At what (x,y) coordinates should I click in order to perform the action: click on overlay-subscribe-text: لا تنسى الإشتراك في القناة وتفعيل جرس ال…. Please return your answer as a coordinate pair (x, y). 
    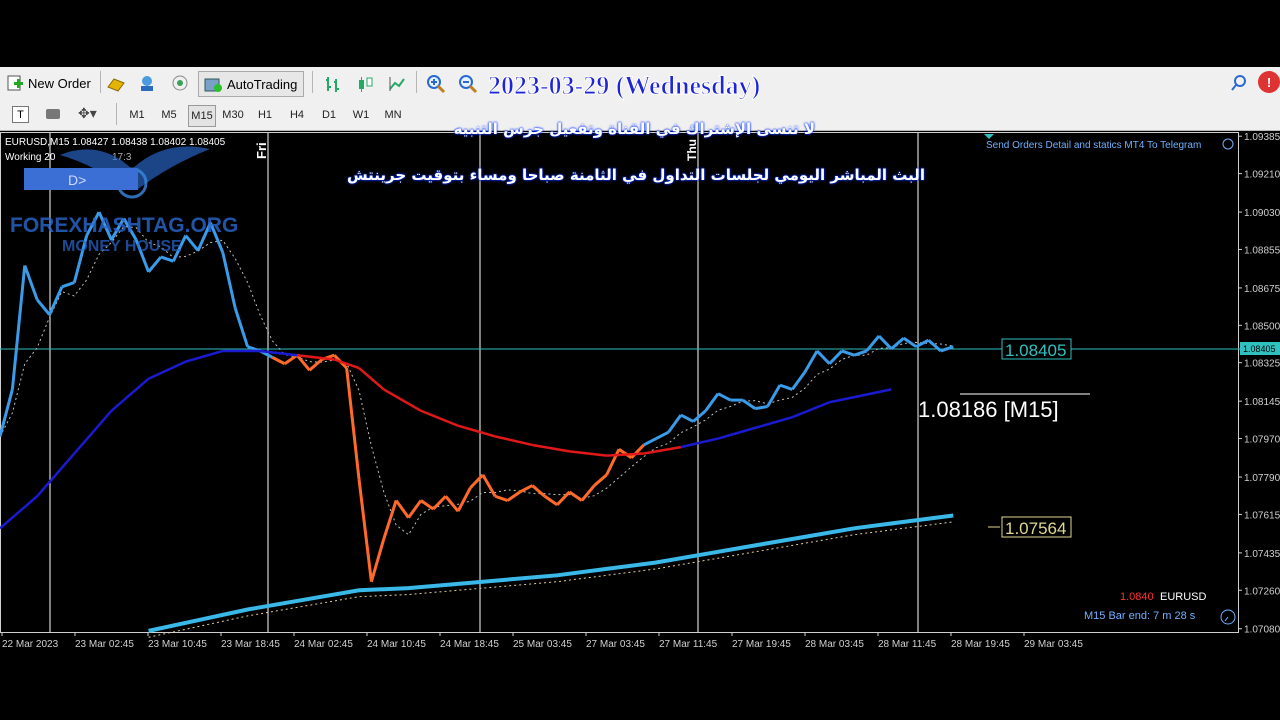
    Looking at the image, I should click on (634, 129).